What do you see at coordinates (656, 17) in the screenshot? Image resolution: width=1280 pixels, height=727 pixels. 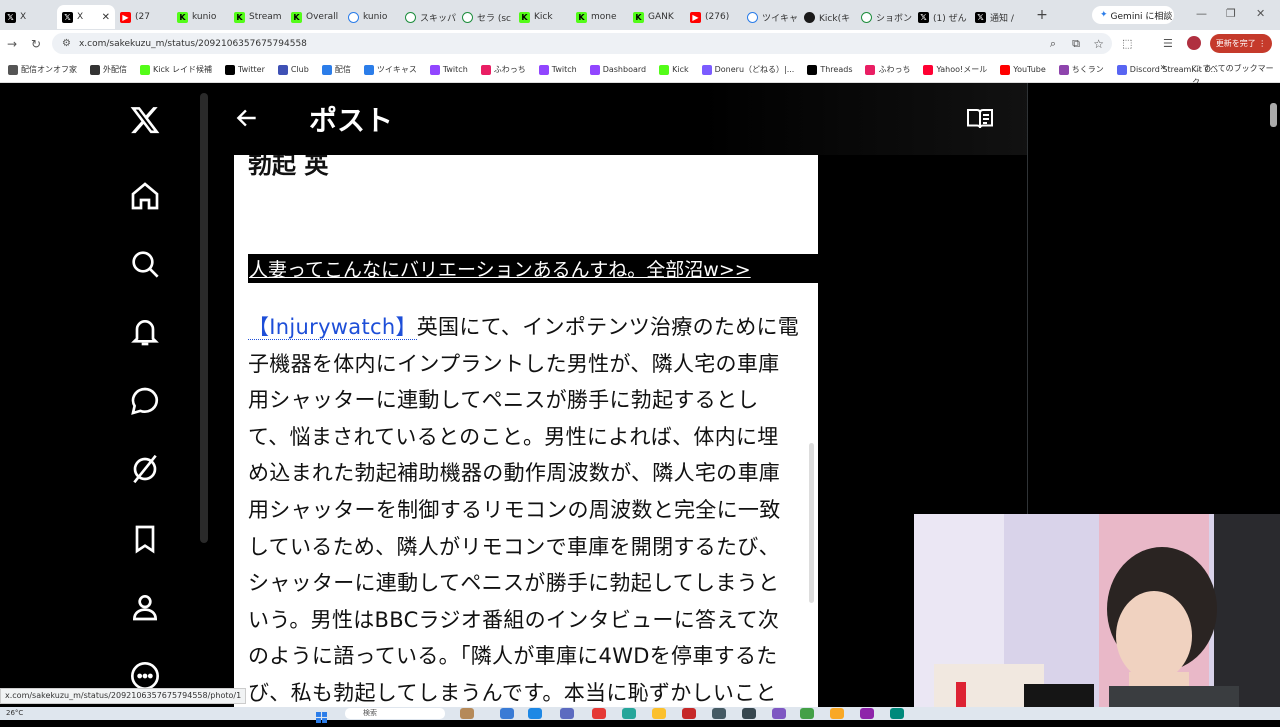 I see `browser-tab: K GANK` at bounding box center [656, 17].